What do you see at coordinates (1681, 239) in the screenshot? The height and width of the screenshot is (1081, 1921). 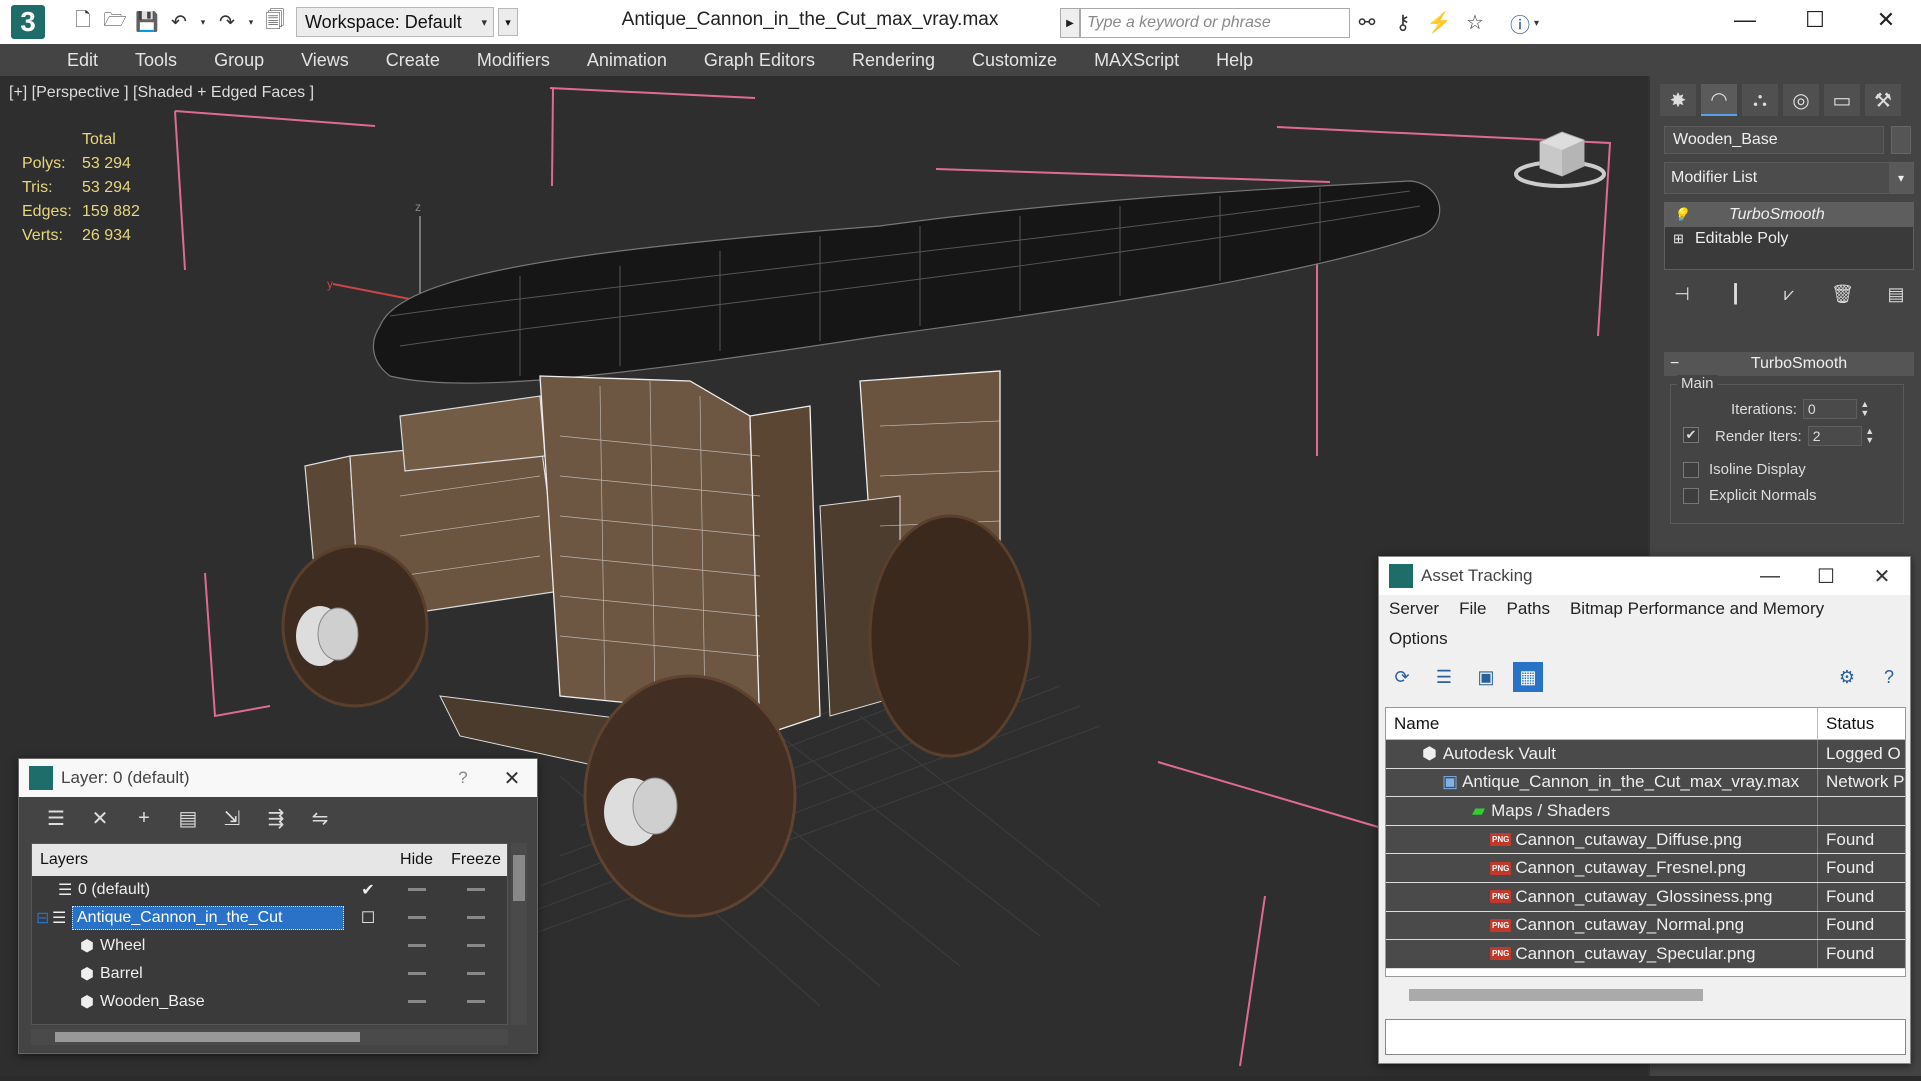 I see `expand-plus-icon: ⊞` at bounding box center [1681, 239].